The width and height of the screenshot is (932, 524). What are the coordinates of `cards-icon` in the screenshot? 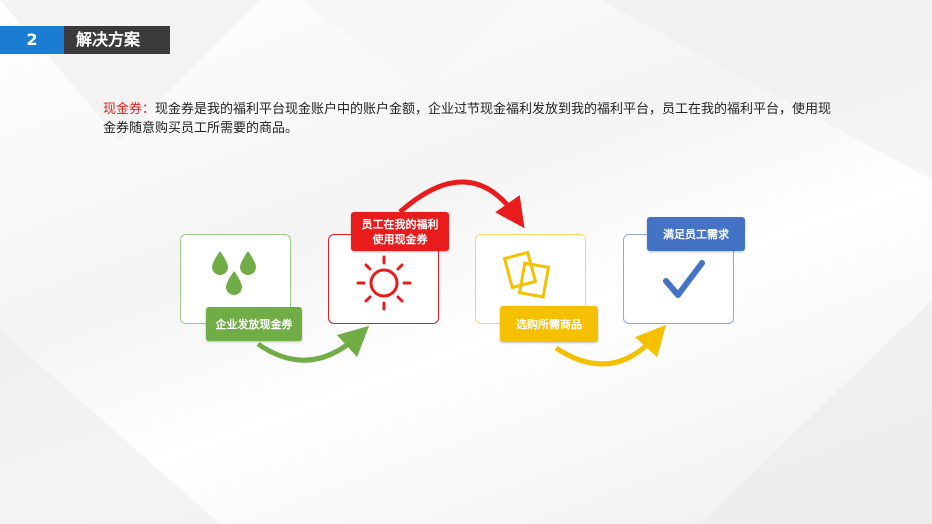 It's located at (526, 274).